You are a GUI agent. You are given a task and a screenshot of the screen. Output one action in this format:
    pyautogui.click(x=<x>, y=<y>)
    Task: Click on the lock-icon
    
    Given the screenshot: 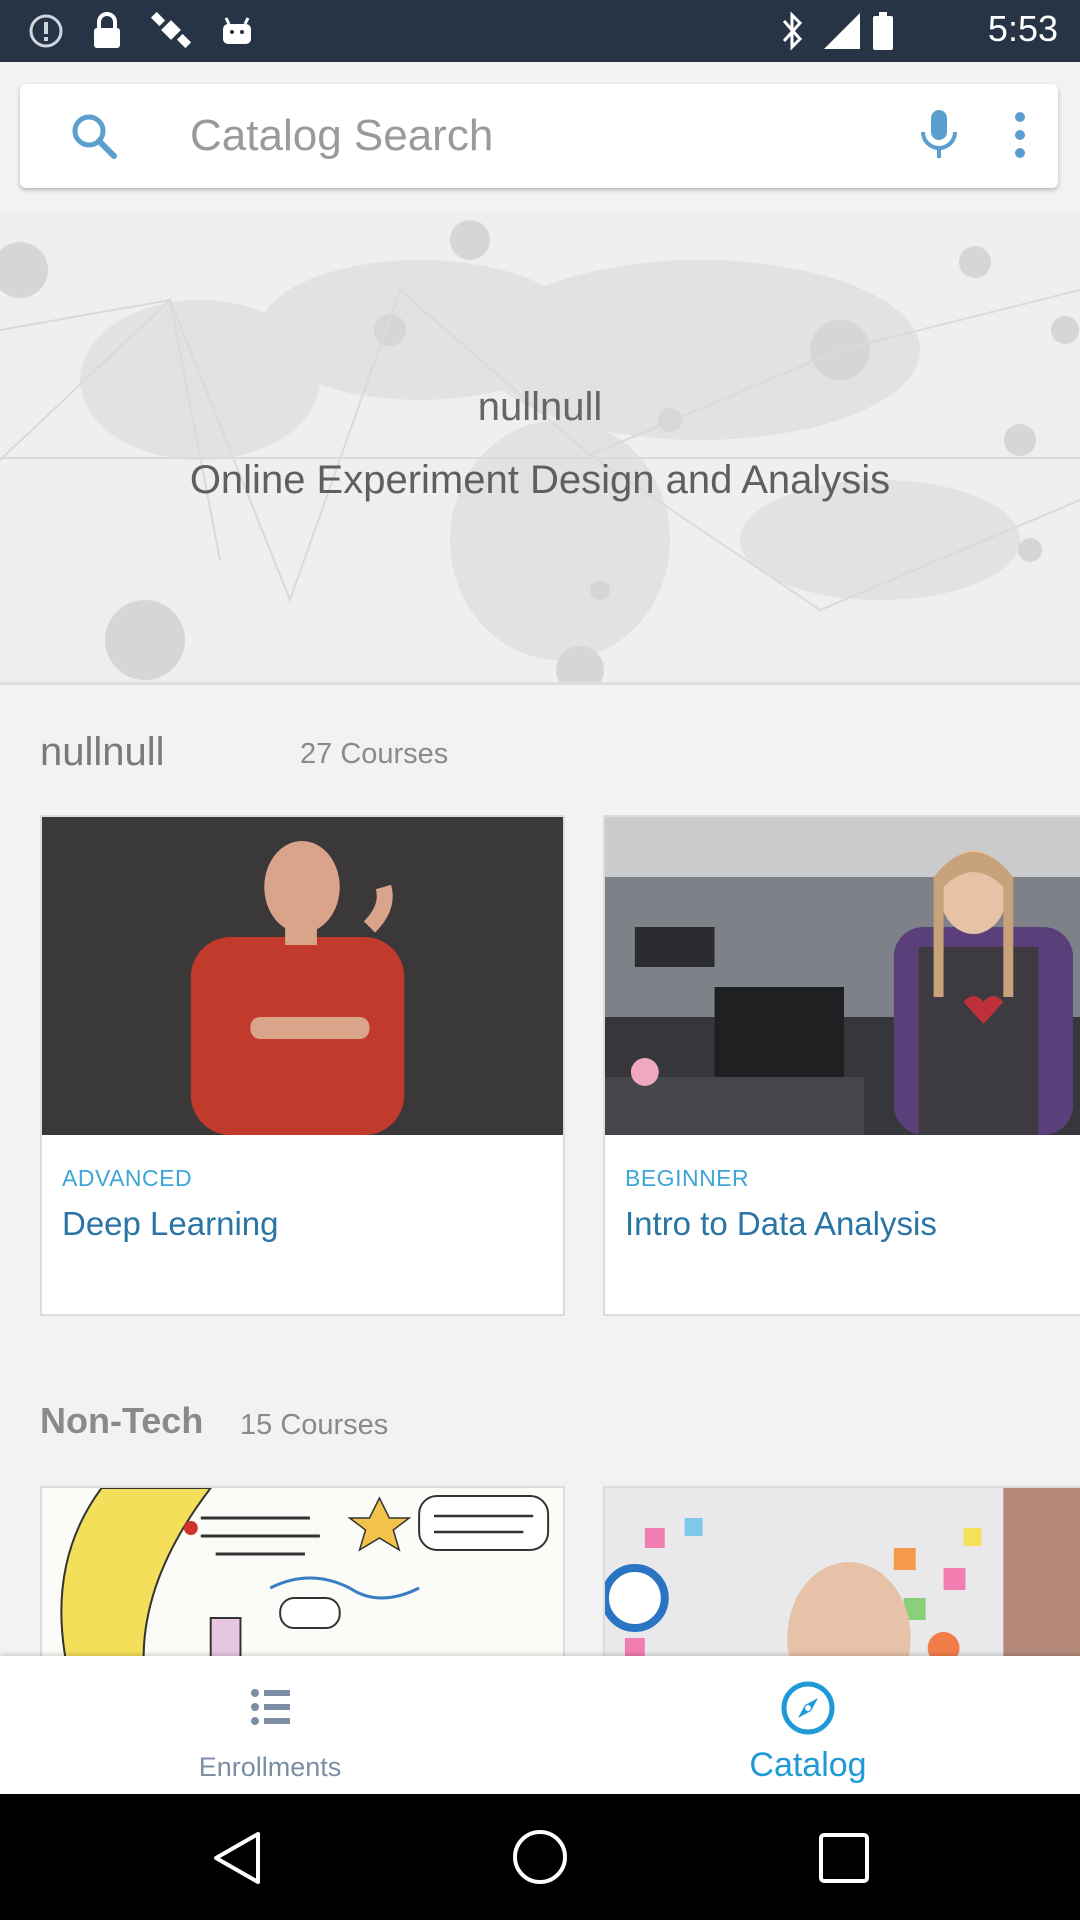 What is the action you would take?
    pyautogui.click(x=107, y=31)
    